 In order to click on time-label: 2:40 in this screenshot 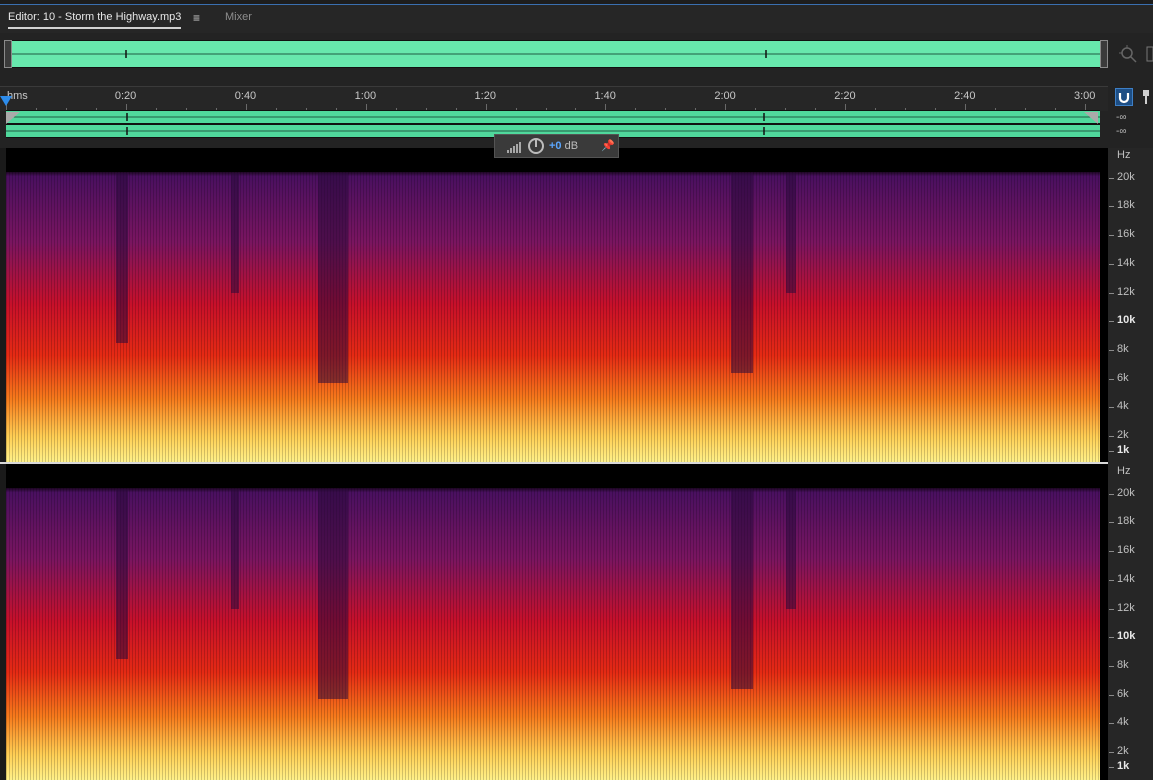, I will do `click(965, 96)`.